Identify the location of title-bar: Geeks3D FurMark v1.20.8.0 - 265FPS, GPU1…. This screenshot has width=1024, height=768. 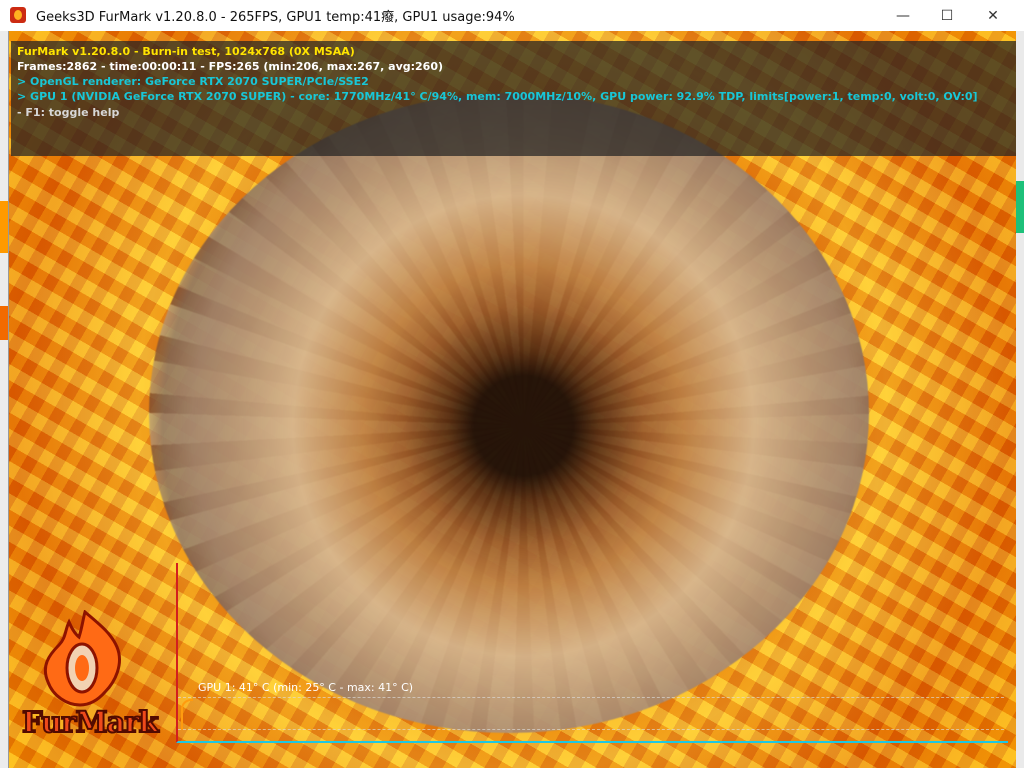
(512, 16).